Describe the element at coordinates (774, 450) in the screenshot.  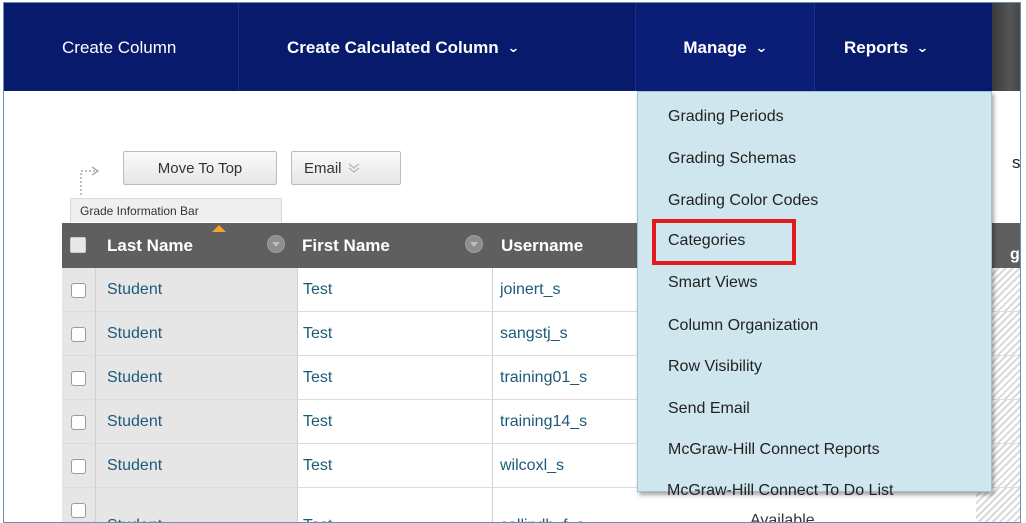
I see `menu-item-mcgraw-hill-connect-reports: McGraw-Hill Connect Reports` at that location.